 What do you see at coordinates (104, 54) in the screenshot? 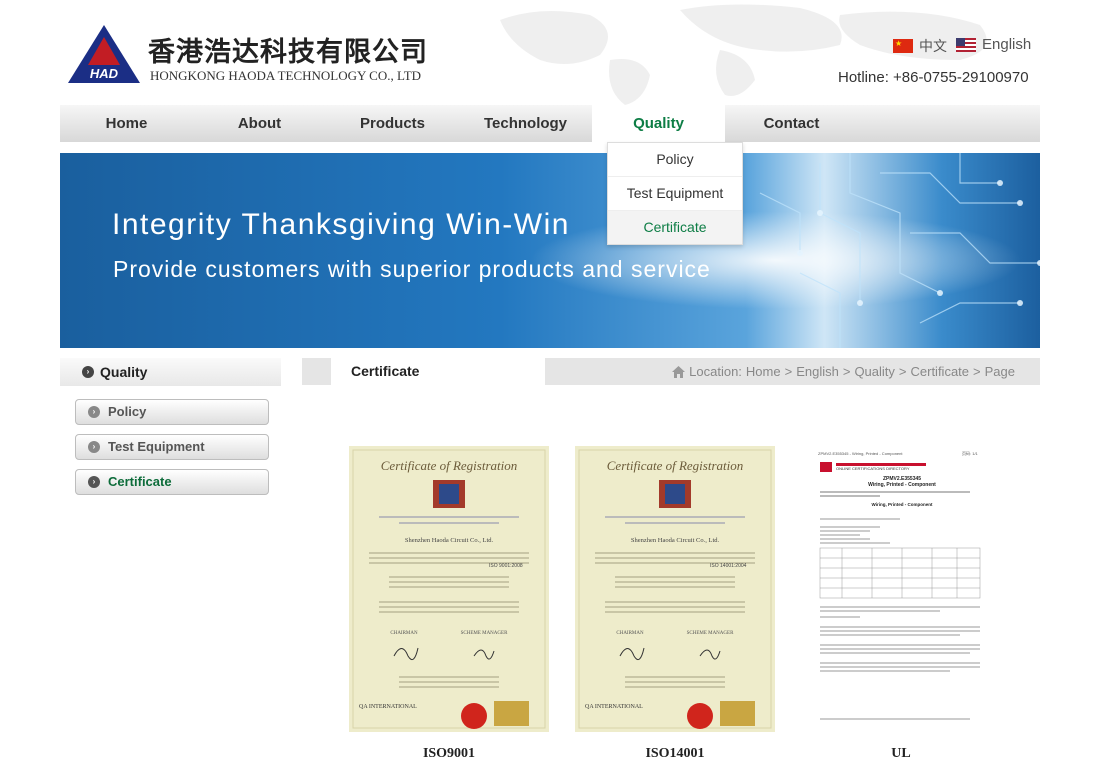
I see `company-logo: HAD` at bounding box center [104, 54].